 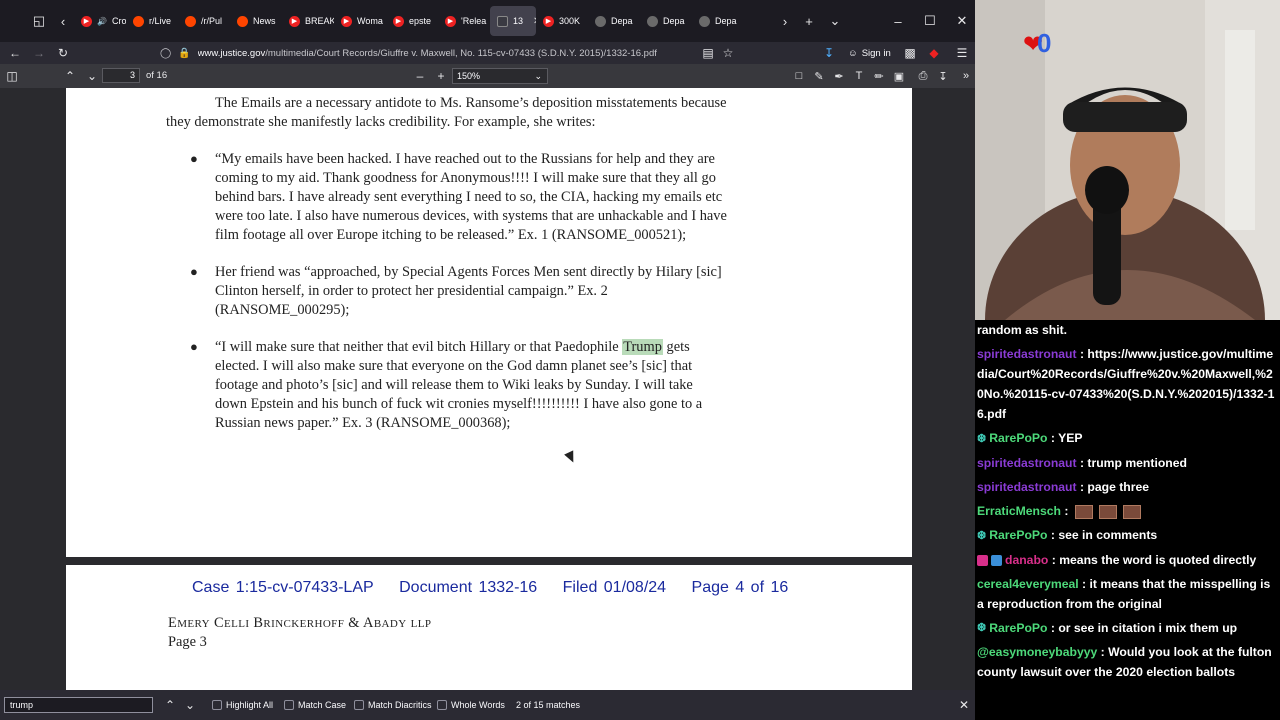 I want to click on print-icon: ⎙, so click(x=923, y=76).